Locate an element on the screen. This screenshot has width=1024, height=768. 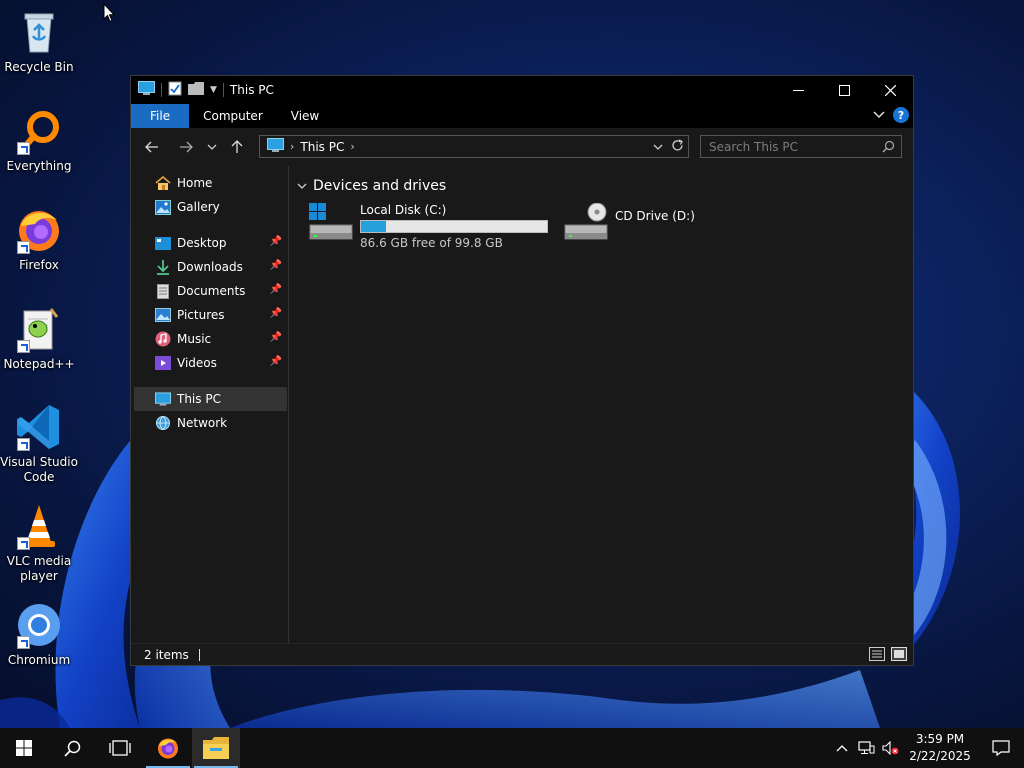
network-status-button is located at coordinates (866, 748).